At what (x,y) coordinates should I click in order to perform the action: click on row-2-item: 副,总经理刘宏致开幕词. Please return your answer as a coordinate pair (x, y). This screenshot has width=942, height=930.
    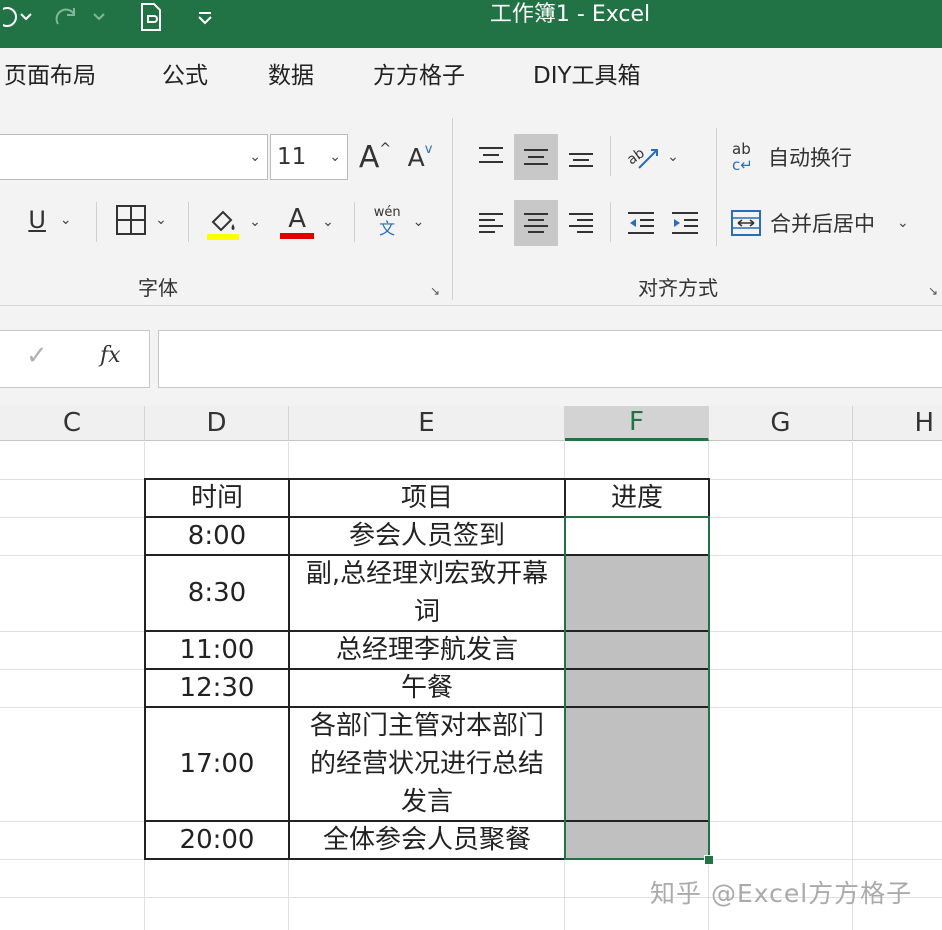
    Looking at the image, I should click on (428, 594).